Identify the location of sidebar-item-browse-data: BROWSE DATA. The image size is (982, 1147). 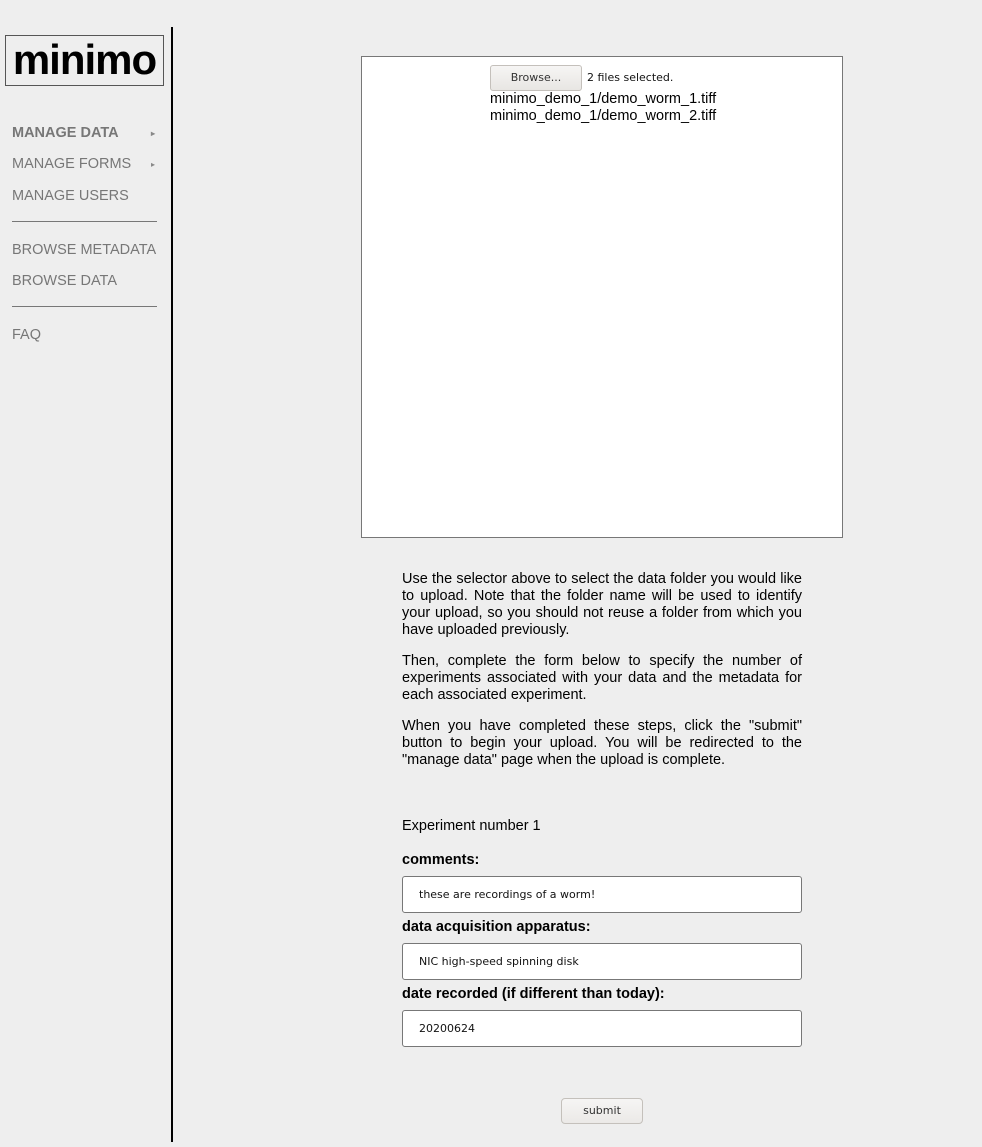
(84, 281).